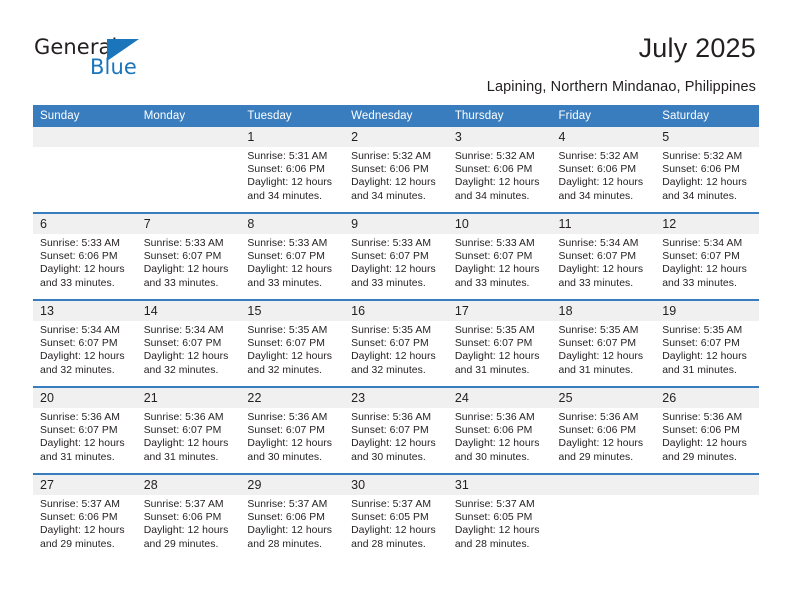 This screenshot has height=612, width=792. Describe the element at coordinates (388, 196) in the screenshot. I see `daylight-text-line2: and 34 minutes.` at that location.